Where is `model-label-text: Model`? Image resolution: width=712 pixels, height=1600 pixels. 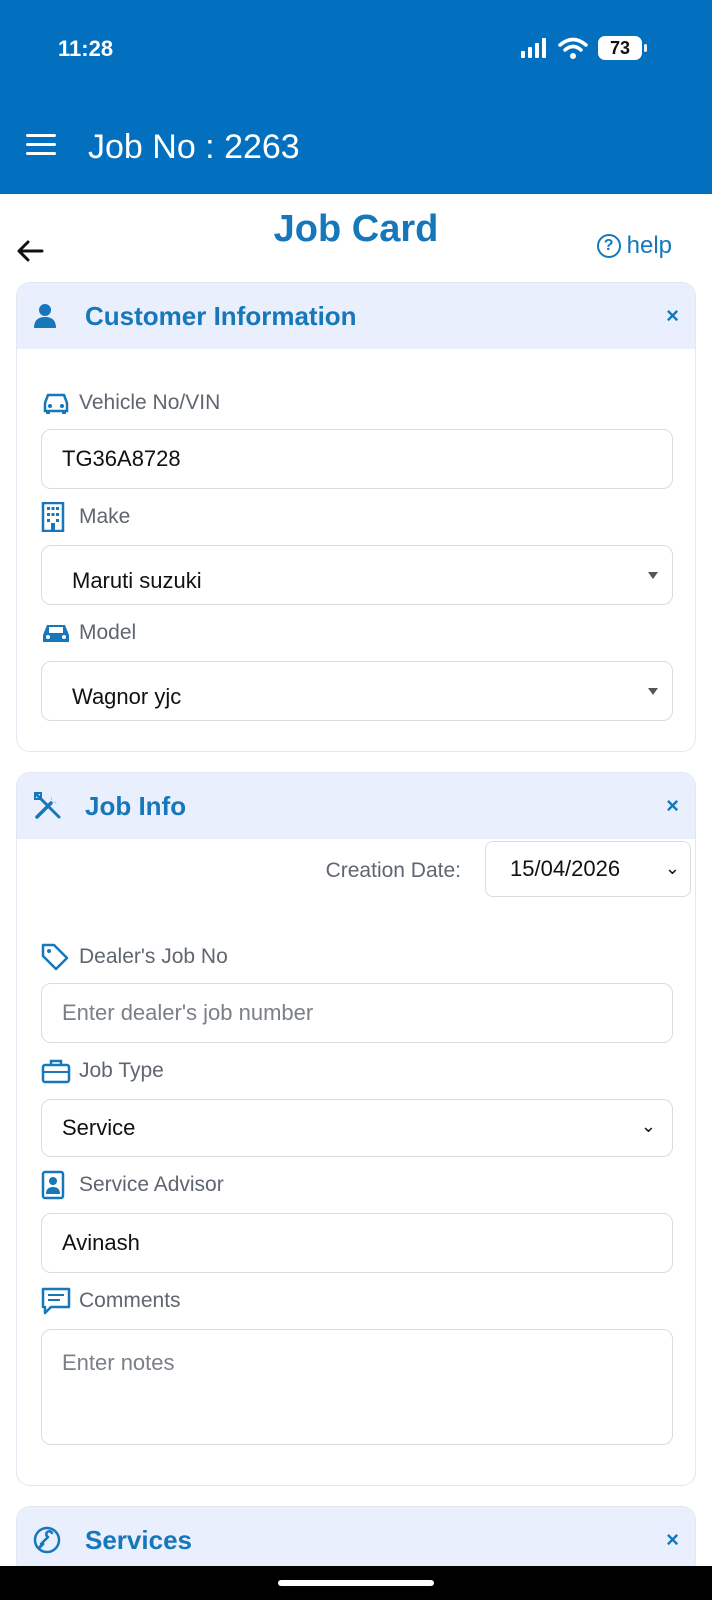
model-label-text: Model is located at coordinates (108, 632).